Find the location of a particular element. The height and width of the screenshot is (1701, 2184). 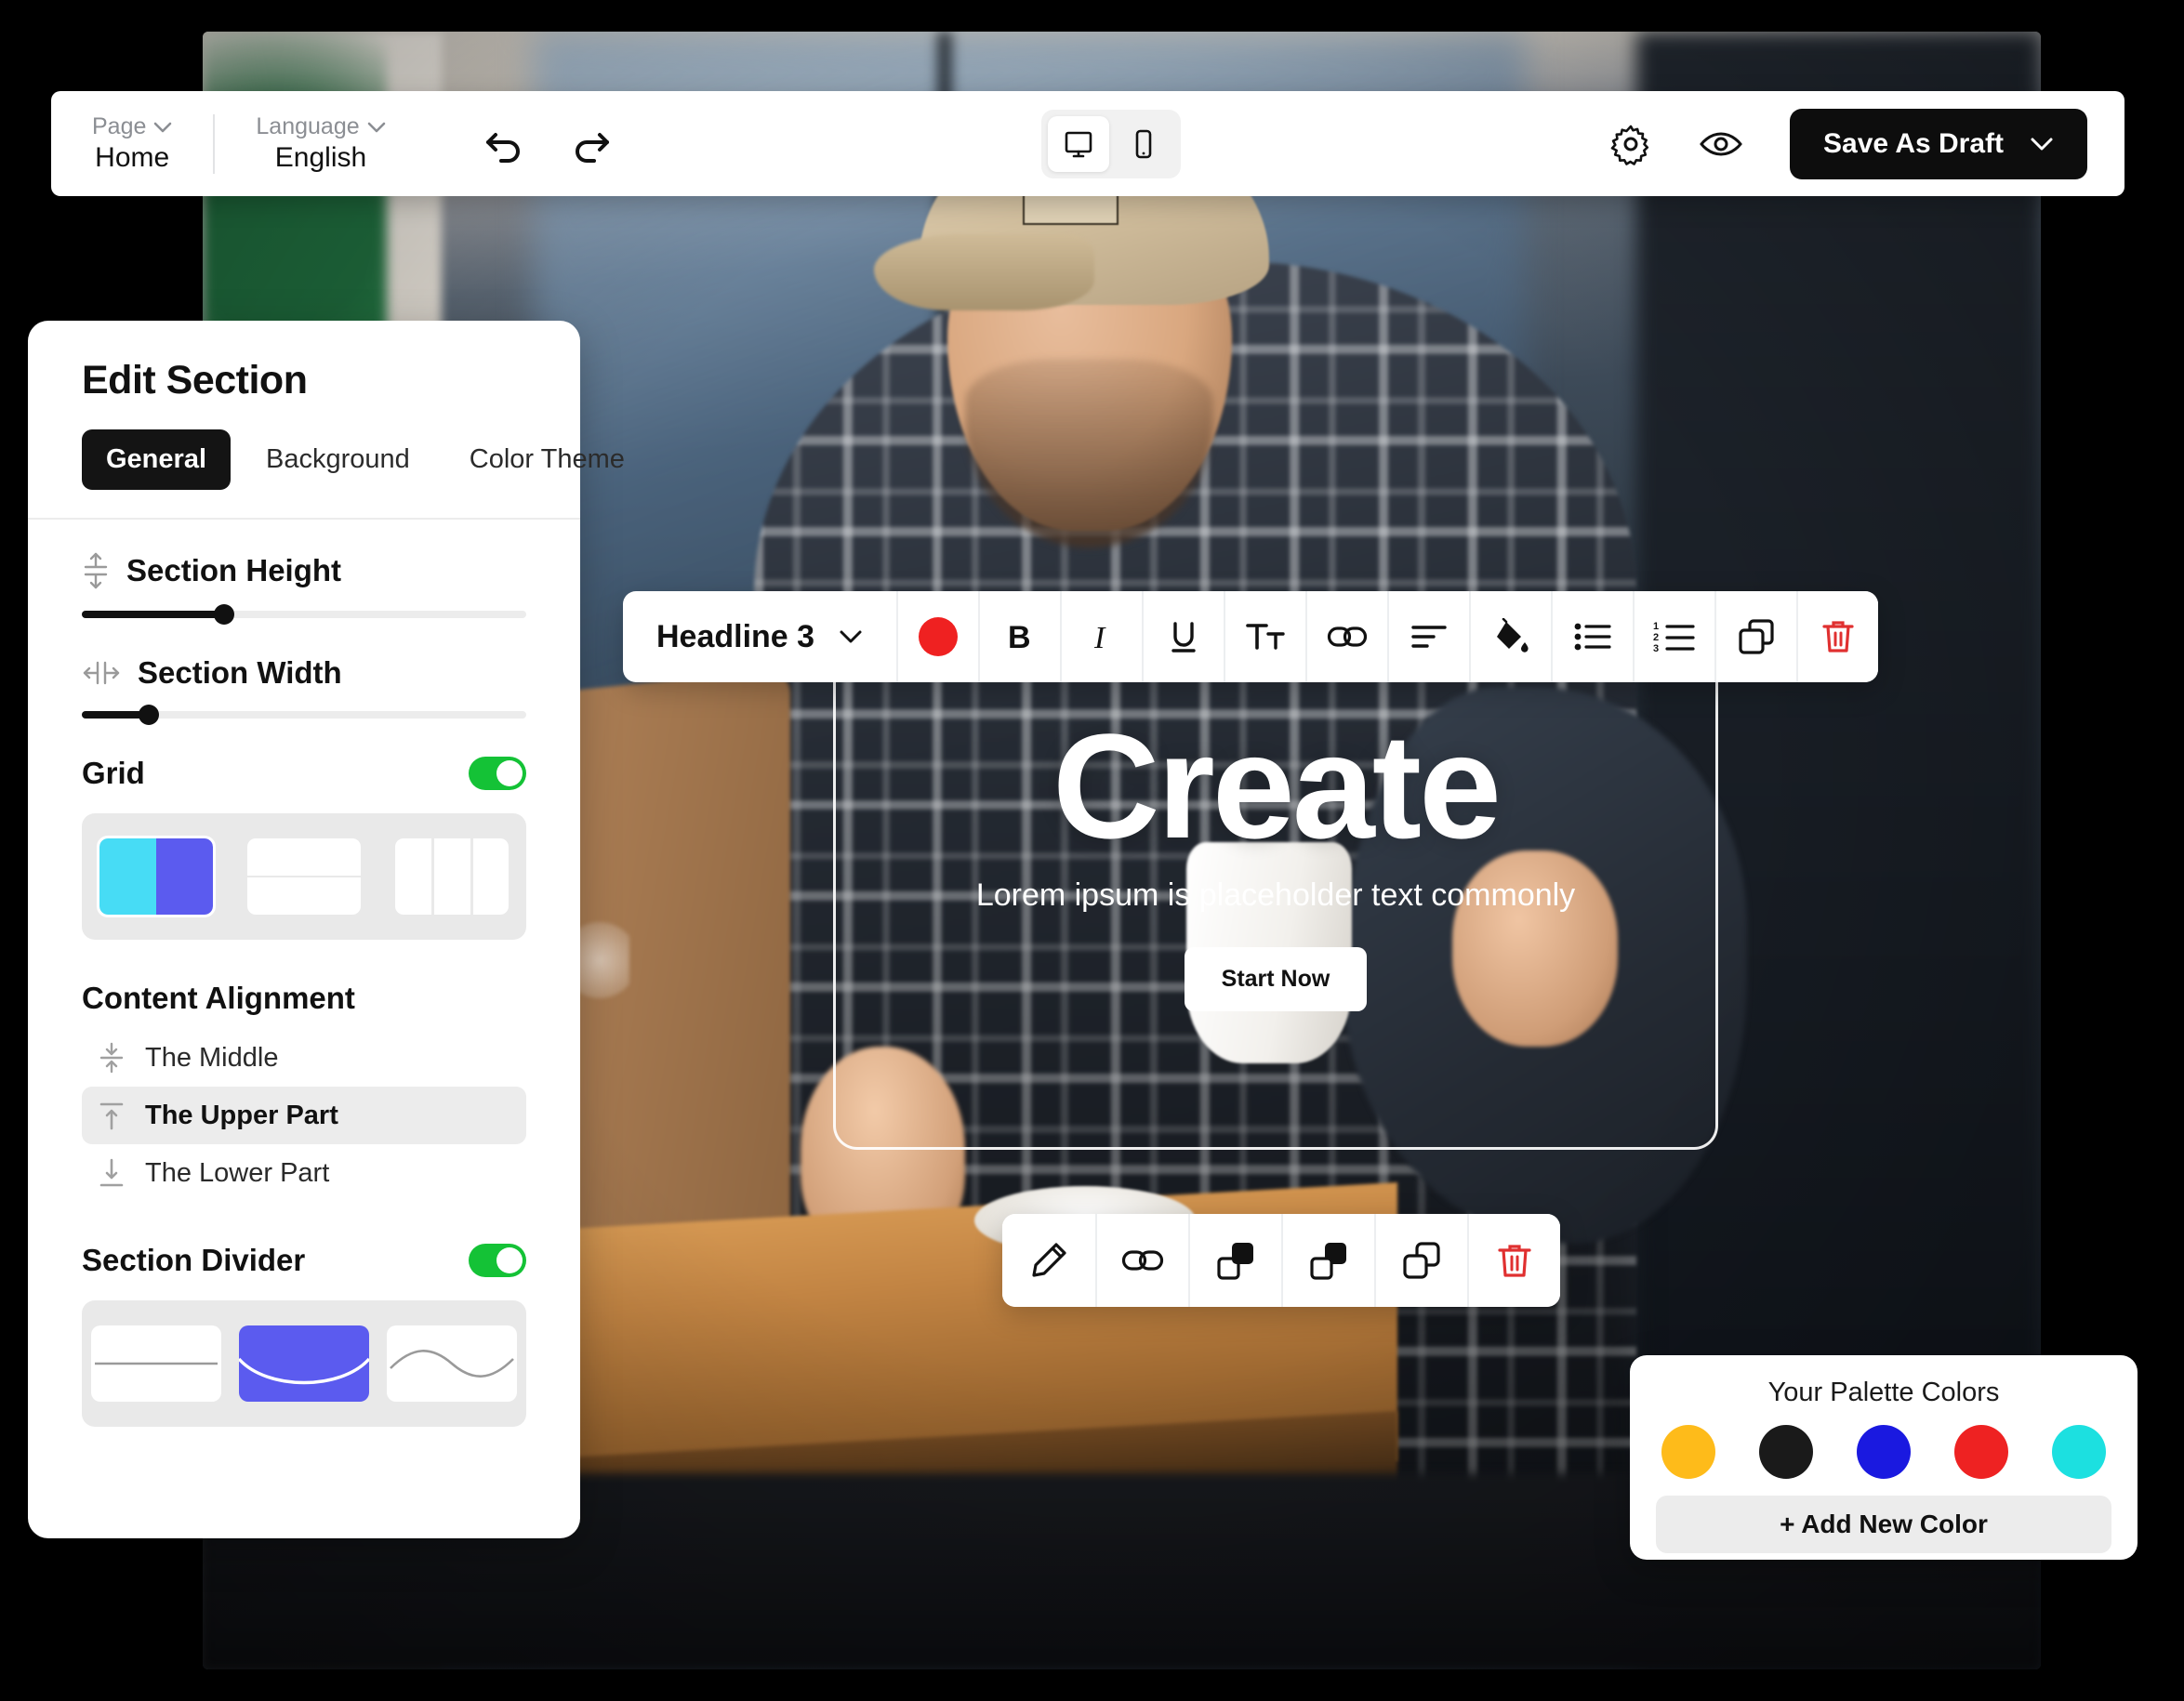

divider-option-curve is located at coordinates (303, 1363).